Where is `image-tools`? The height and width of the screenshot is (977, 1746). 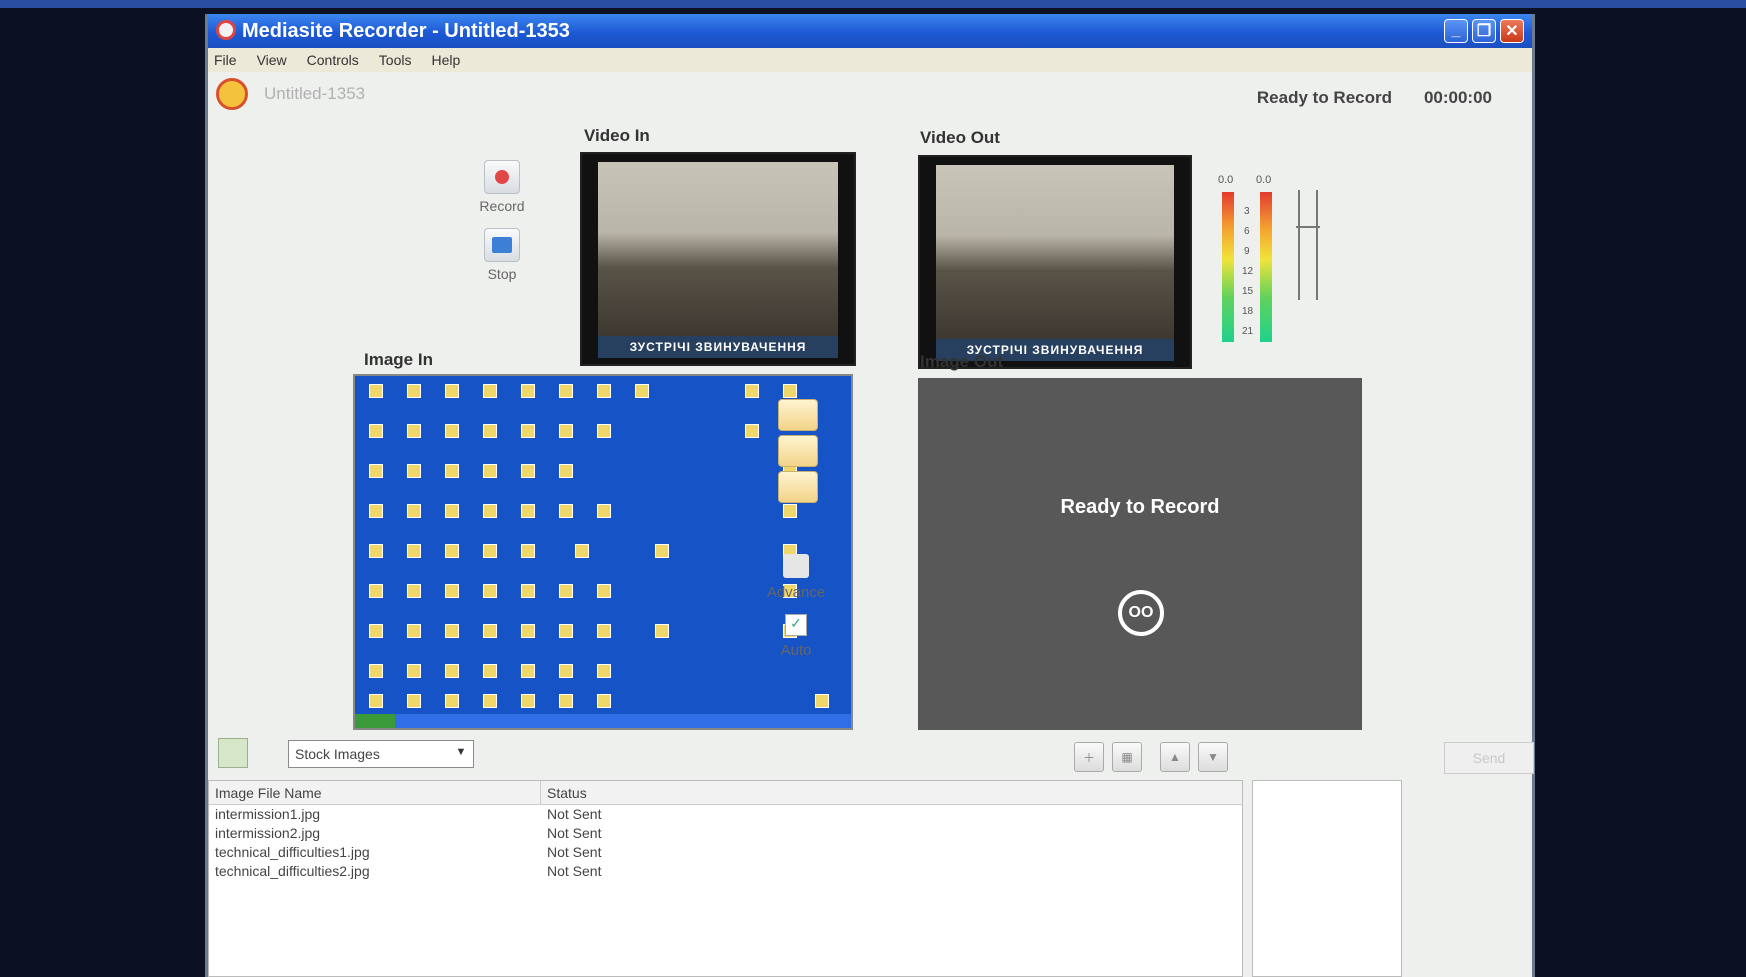 image-tools is located at coordinates (799, 453).